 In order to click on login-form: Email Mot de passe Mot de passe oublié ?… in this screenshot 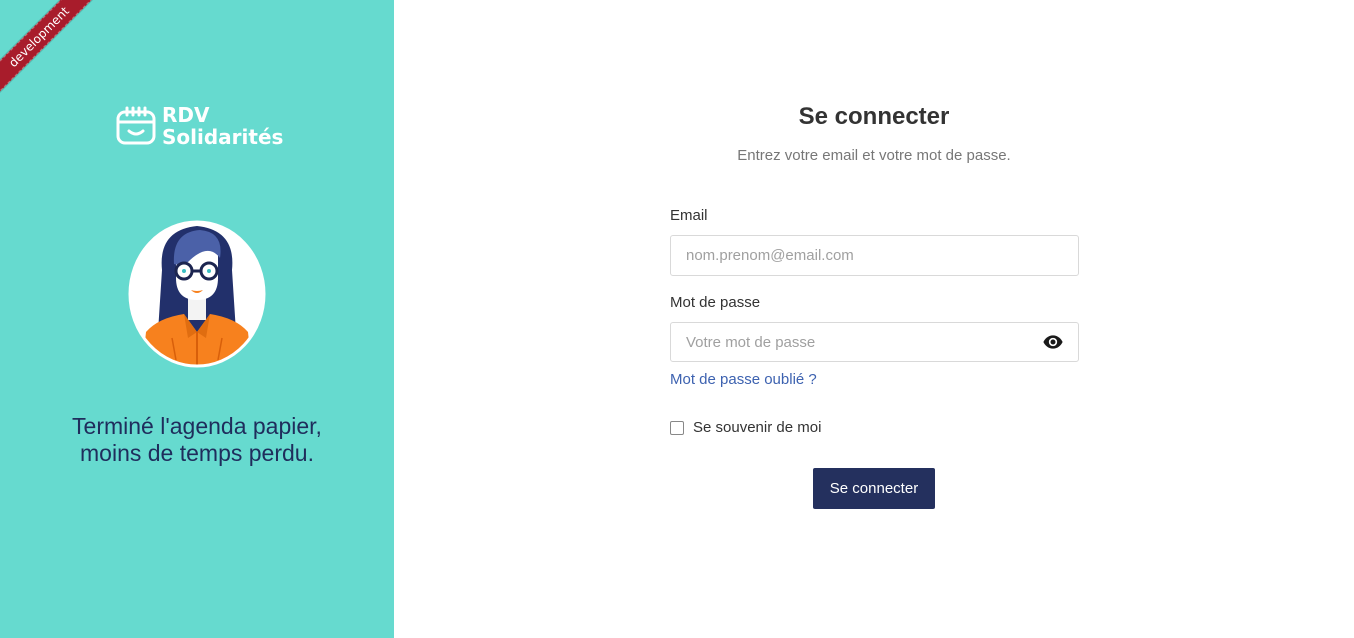, I will do `click(874, 321)`.